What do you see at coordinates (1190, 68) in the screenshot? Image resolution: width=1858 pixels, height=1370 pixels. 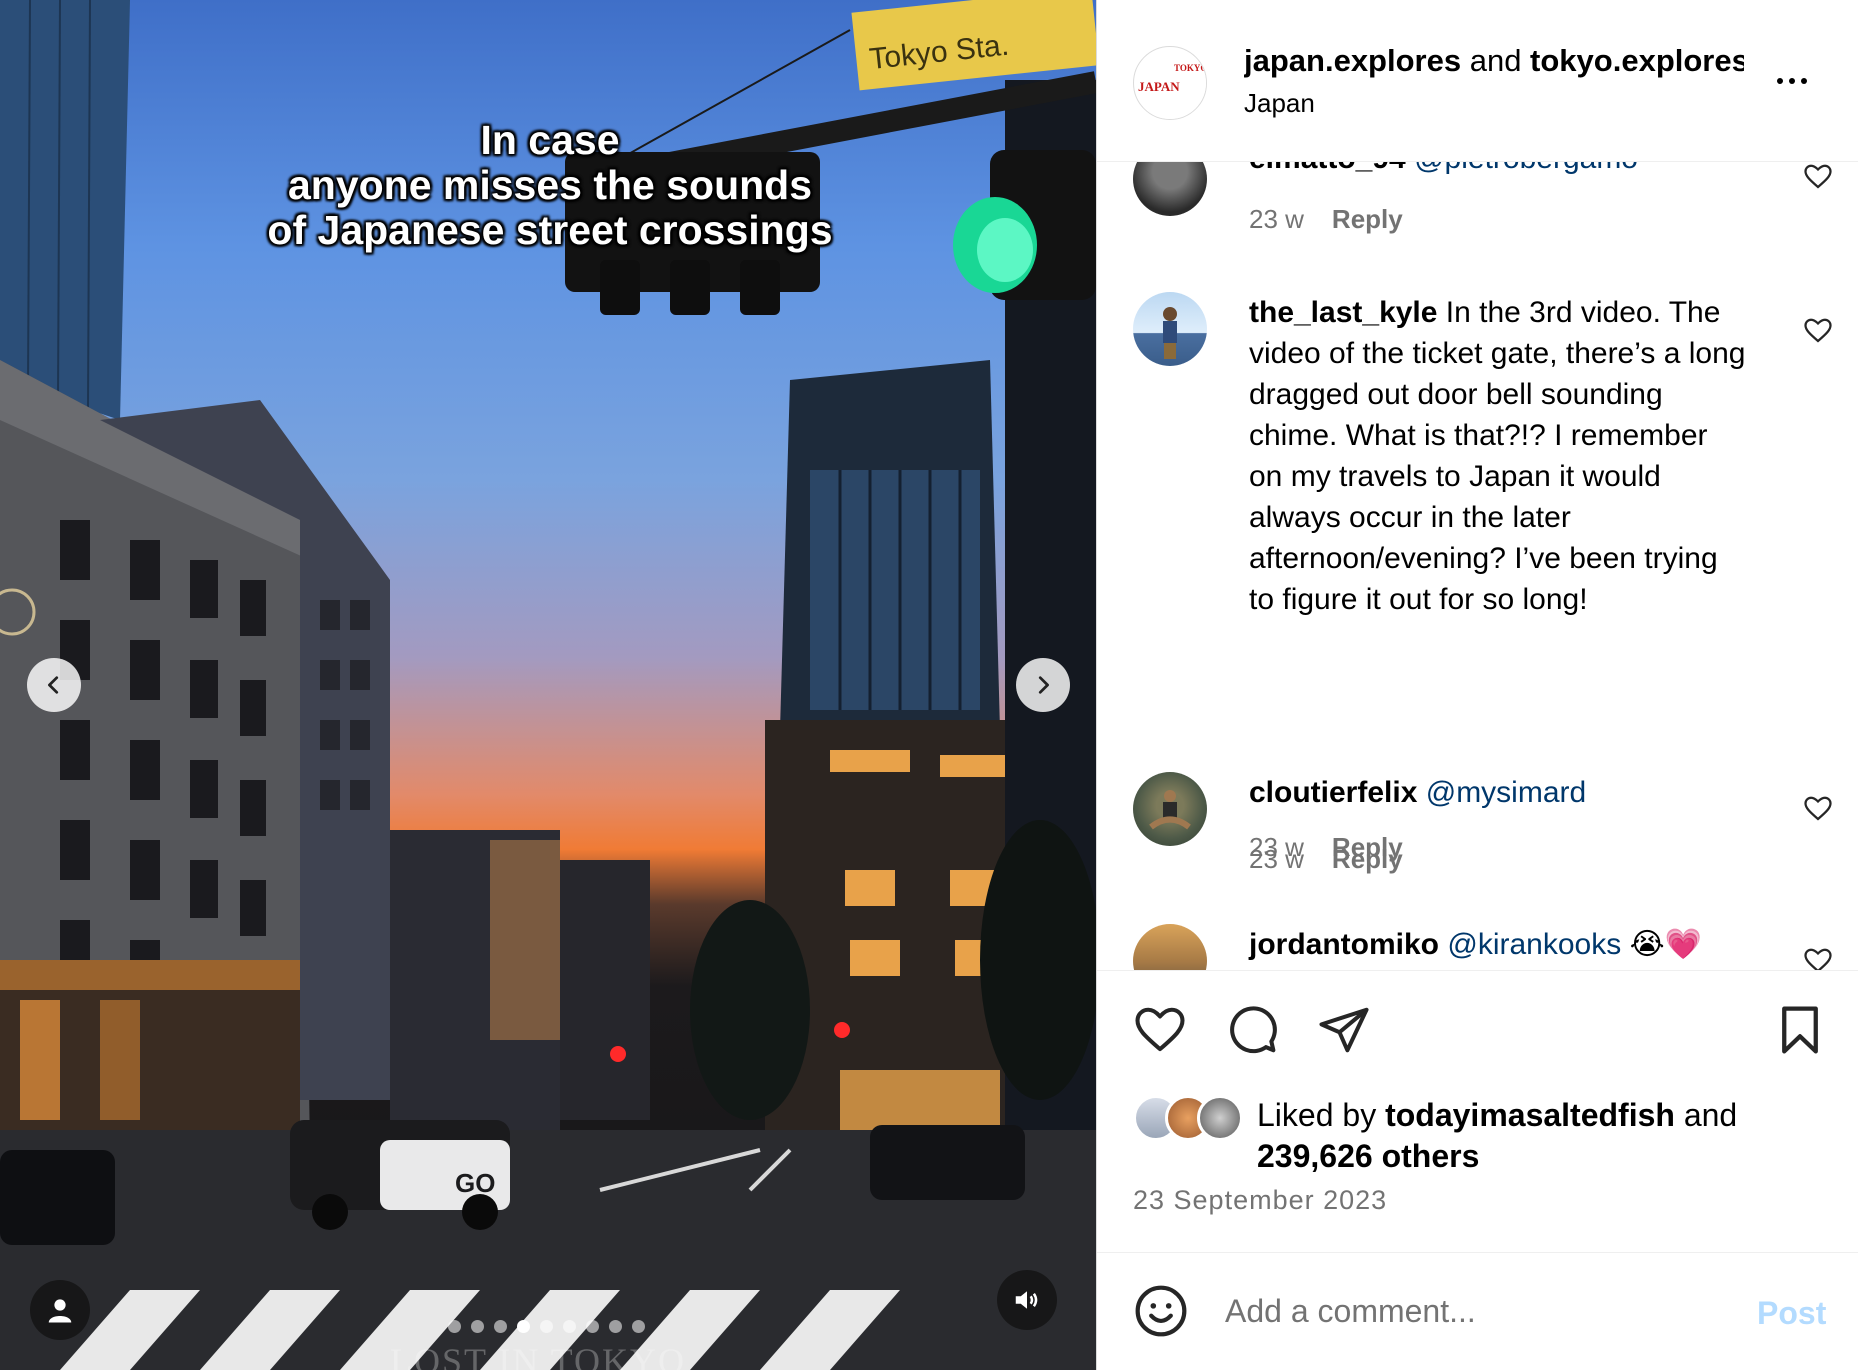 I see `svg-text: TOKYO` at bounding box center [1190, 68].